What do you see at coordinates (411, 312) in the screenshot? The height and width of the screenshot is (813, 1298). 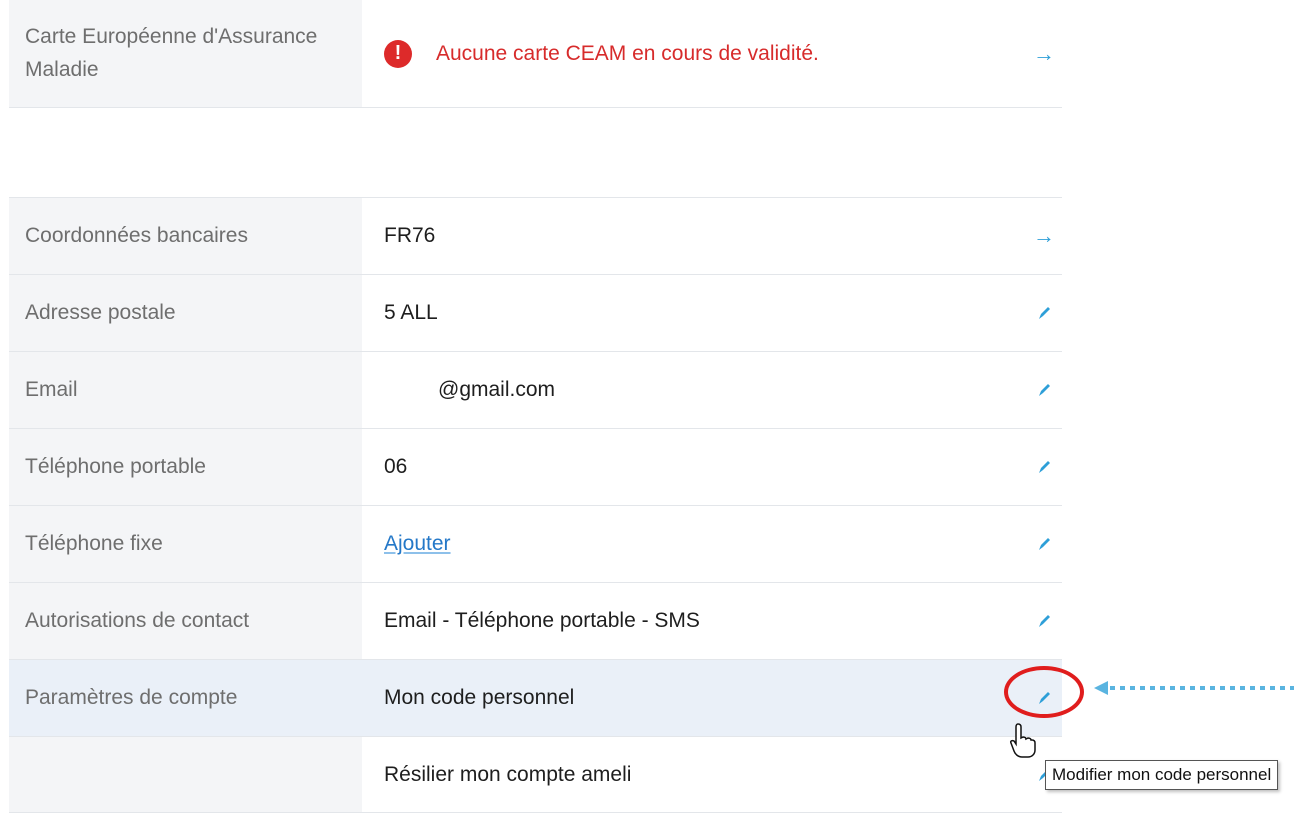 I see `row-value: 5 ALL` at bounding box center [411, 312].